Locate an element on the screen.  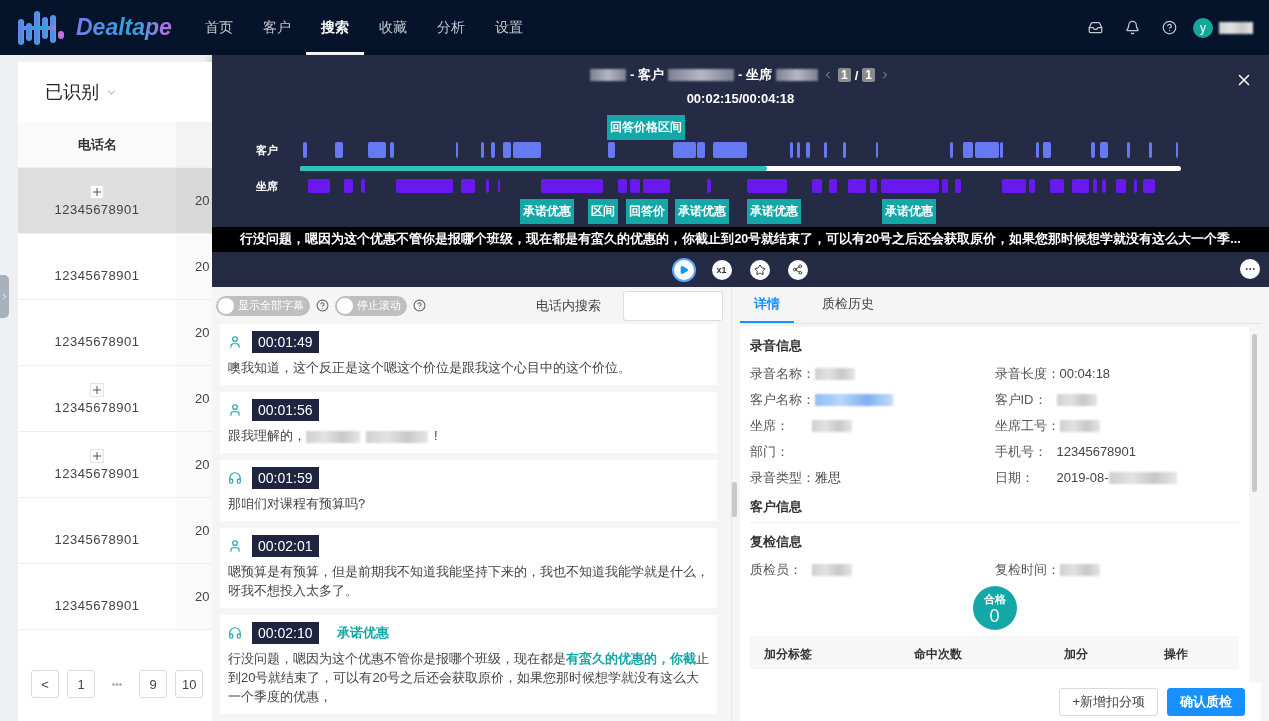
field-label: 录音名称： is located at coordinates (782, 373).